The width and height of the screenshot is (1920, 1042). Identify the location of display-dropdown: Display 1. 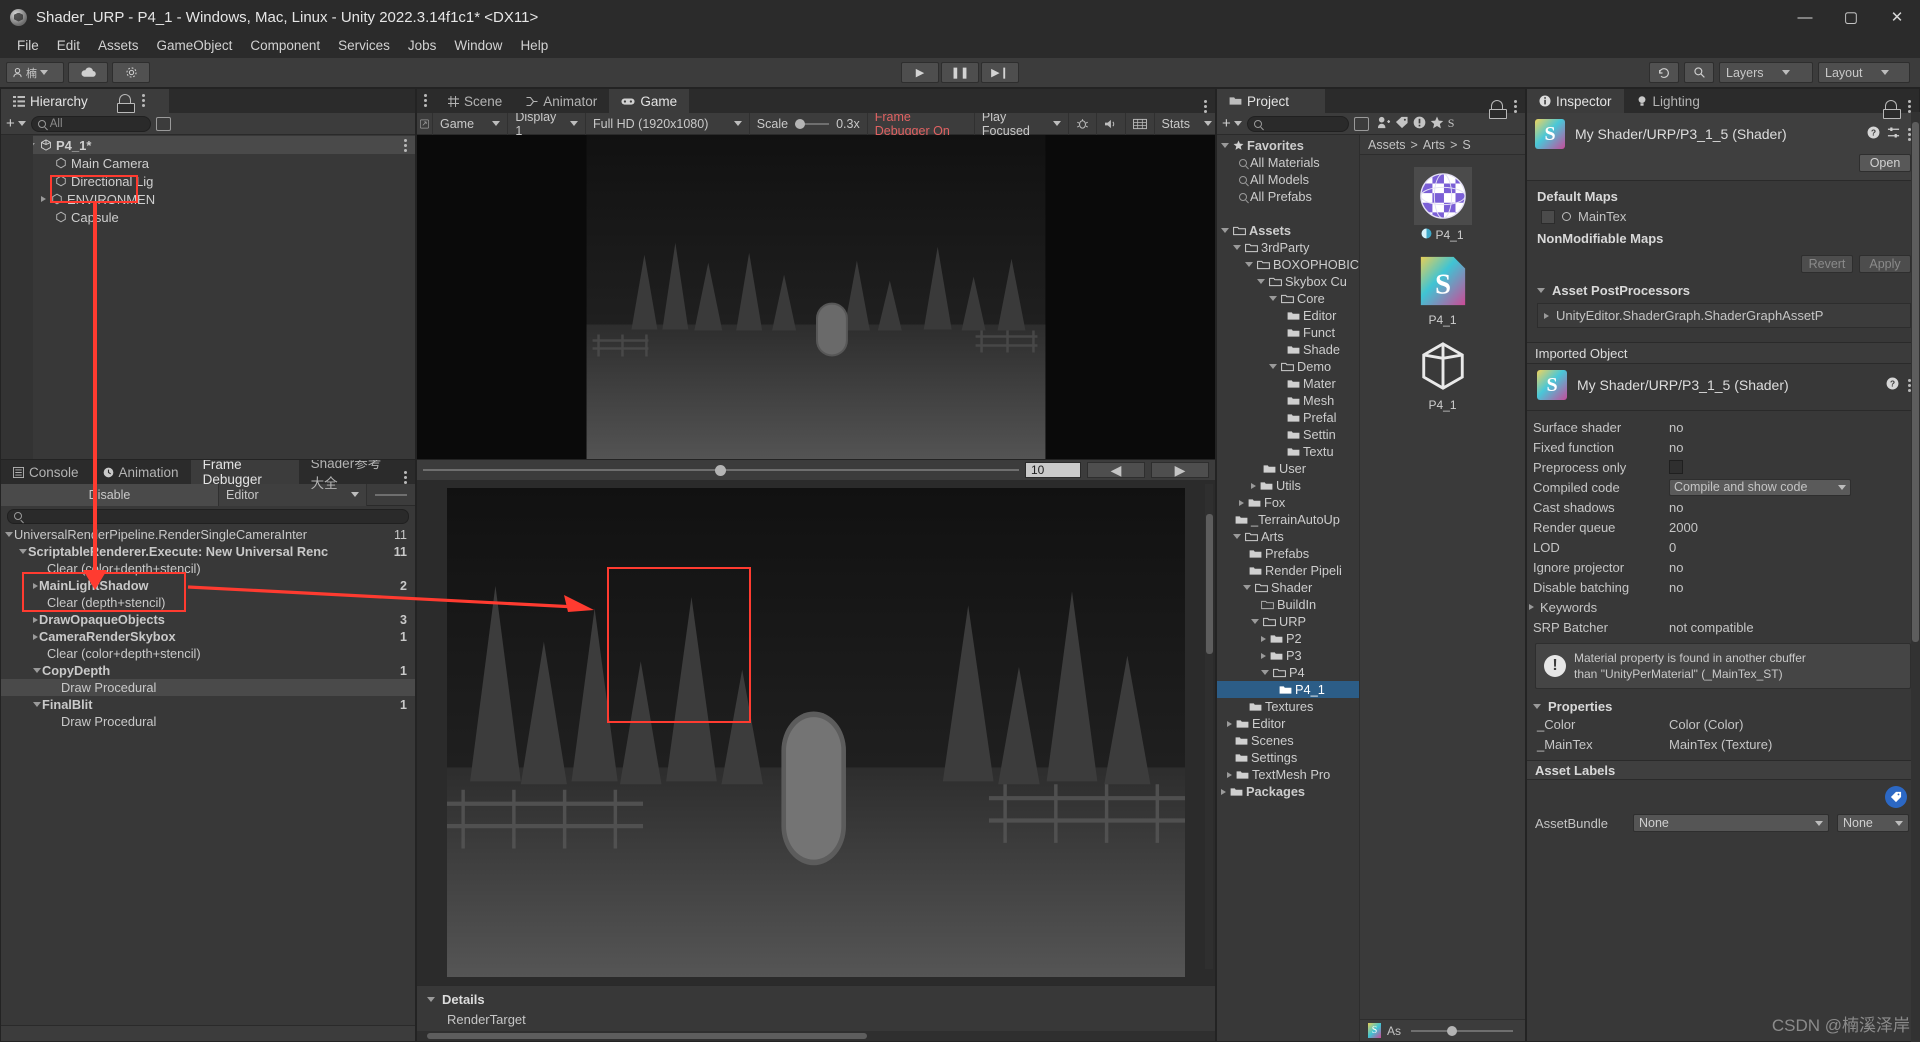
(547, 124).